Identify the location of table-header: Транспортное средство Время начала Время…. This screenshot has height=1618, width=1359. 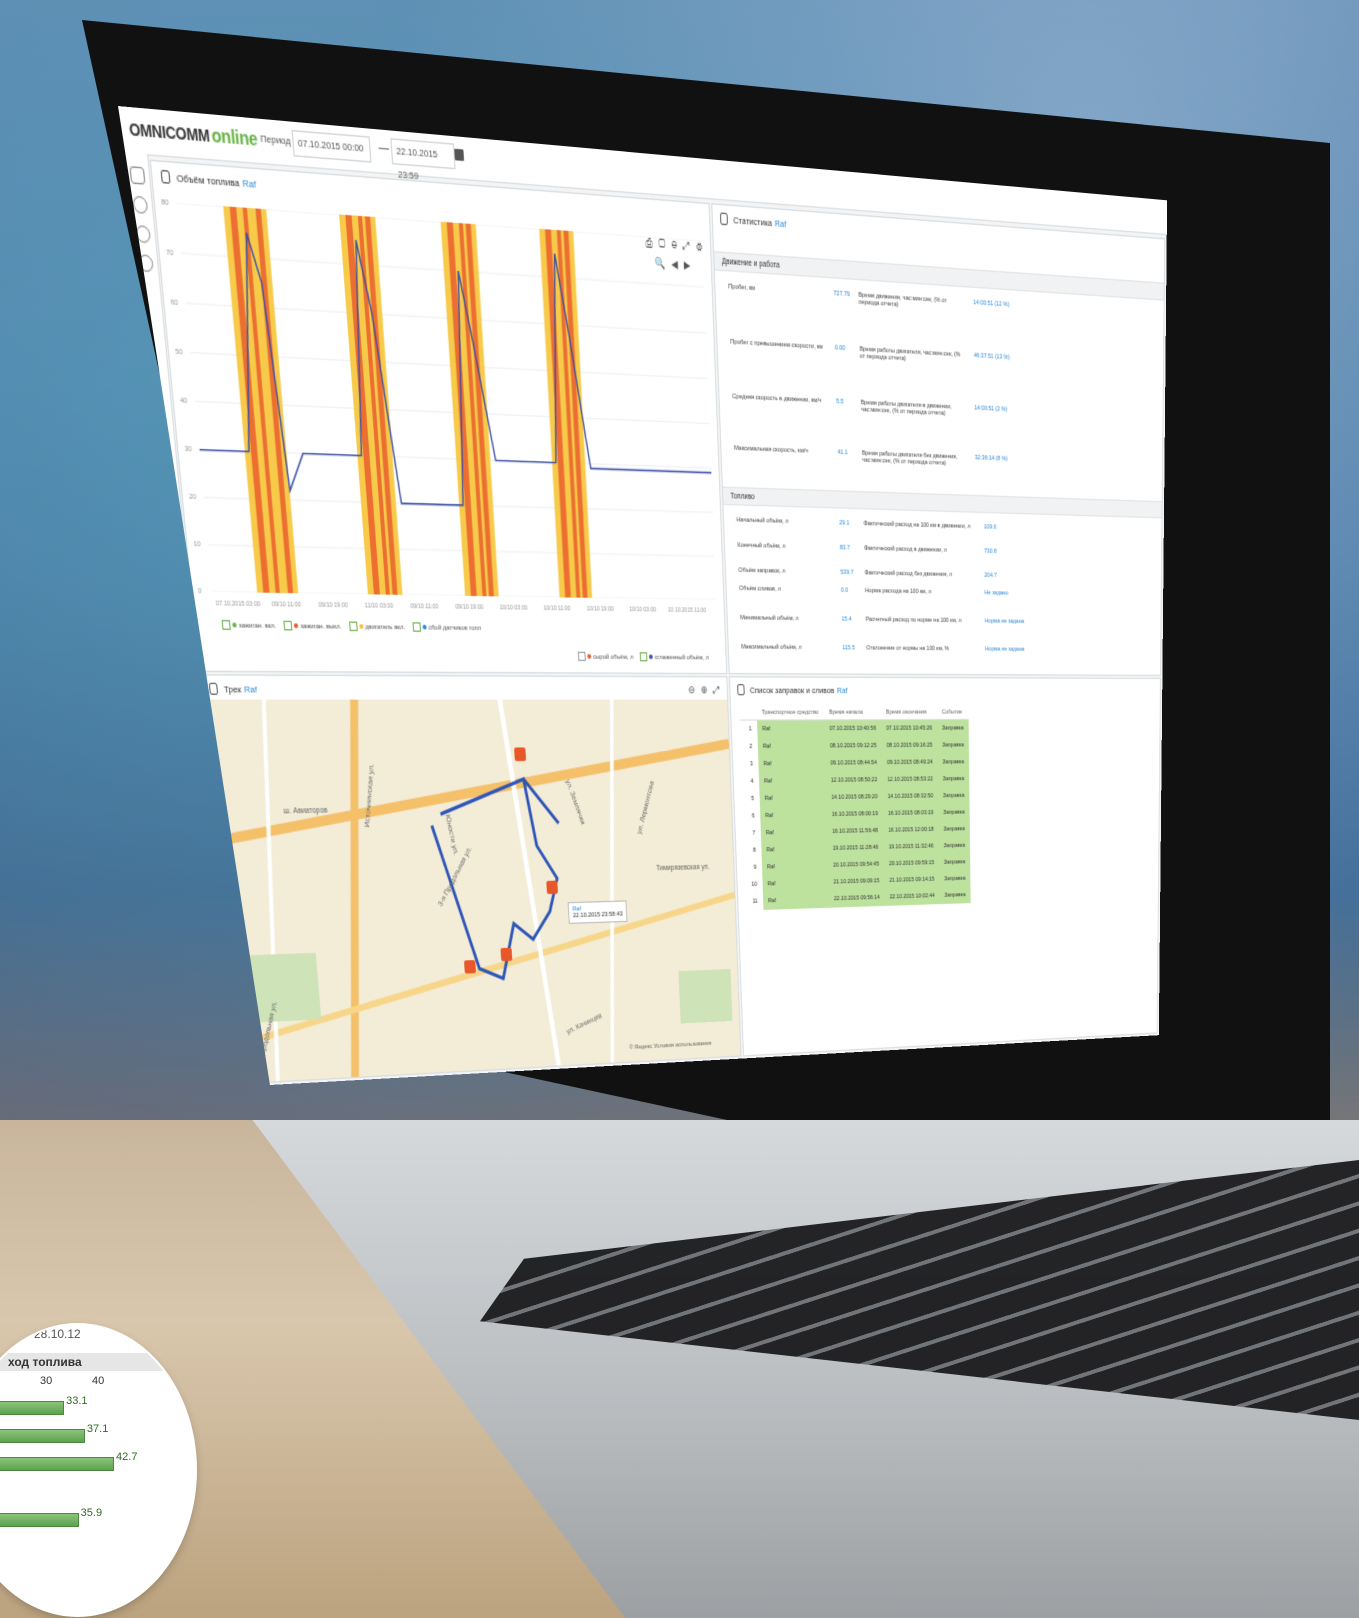
(854, 713).